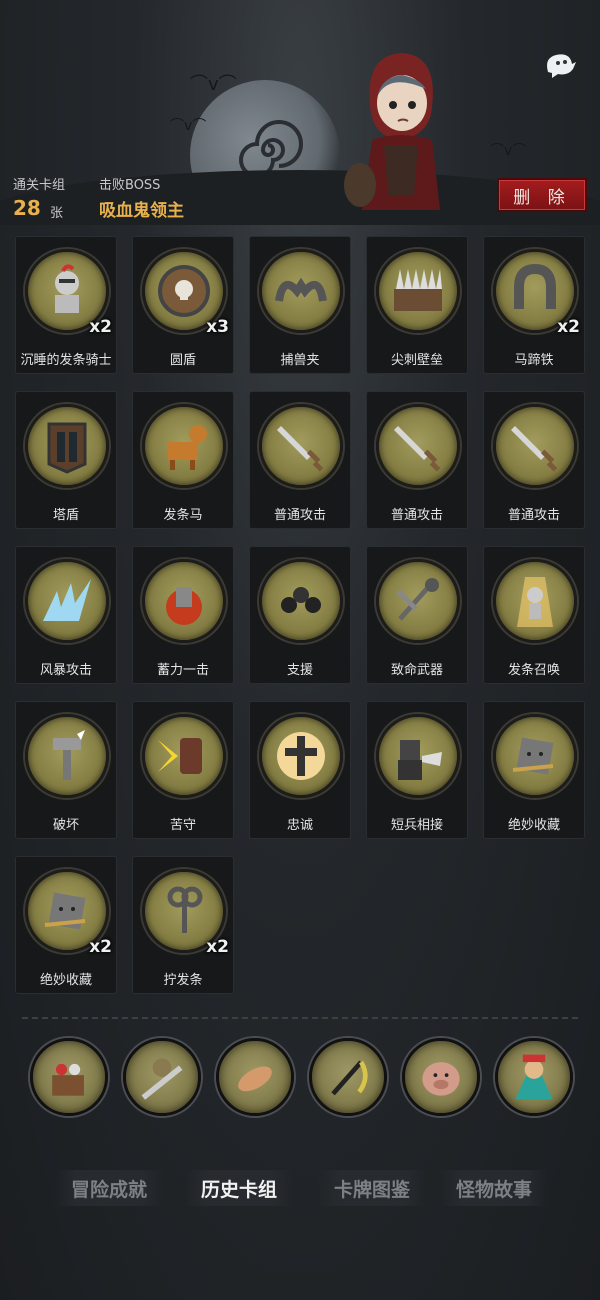 The height and width of the screenshot is (1300, 600). I want to click on card-item: 发条马, so click(183, 460).